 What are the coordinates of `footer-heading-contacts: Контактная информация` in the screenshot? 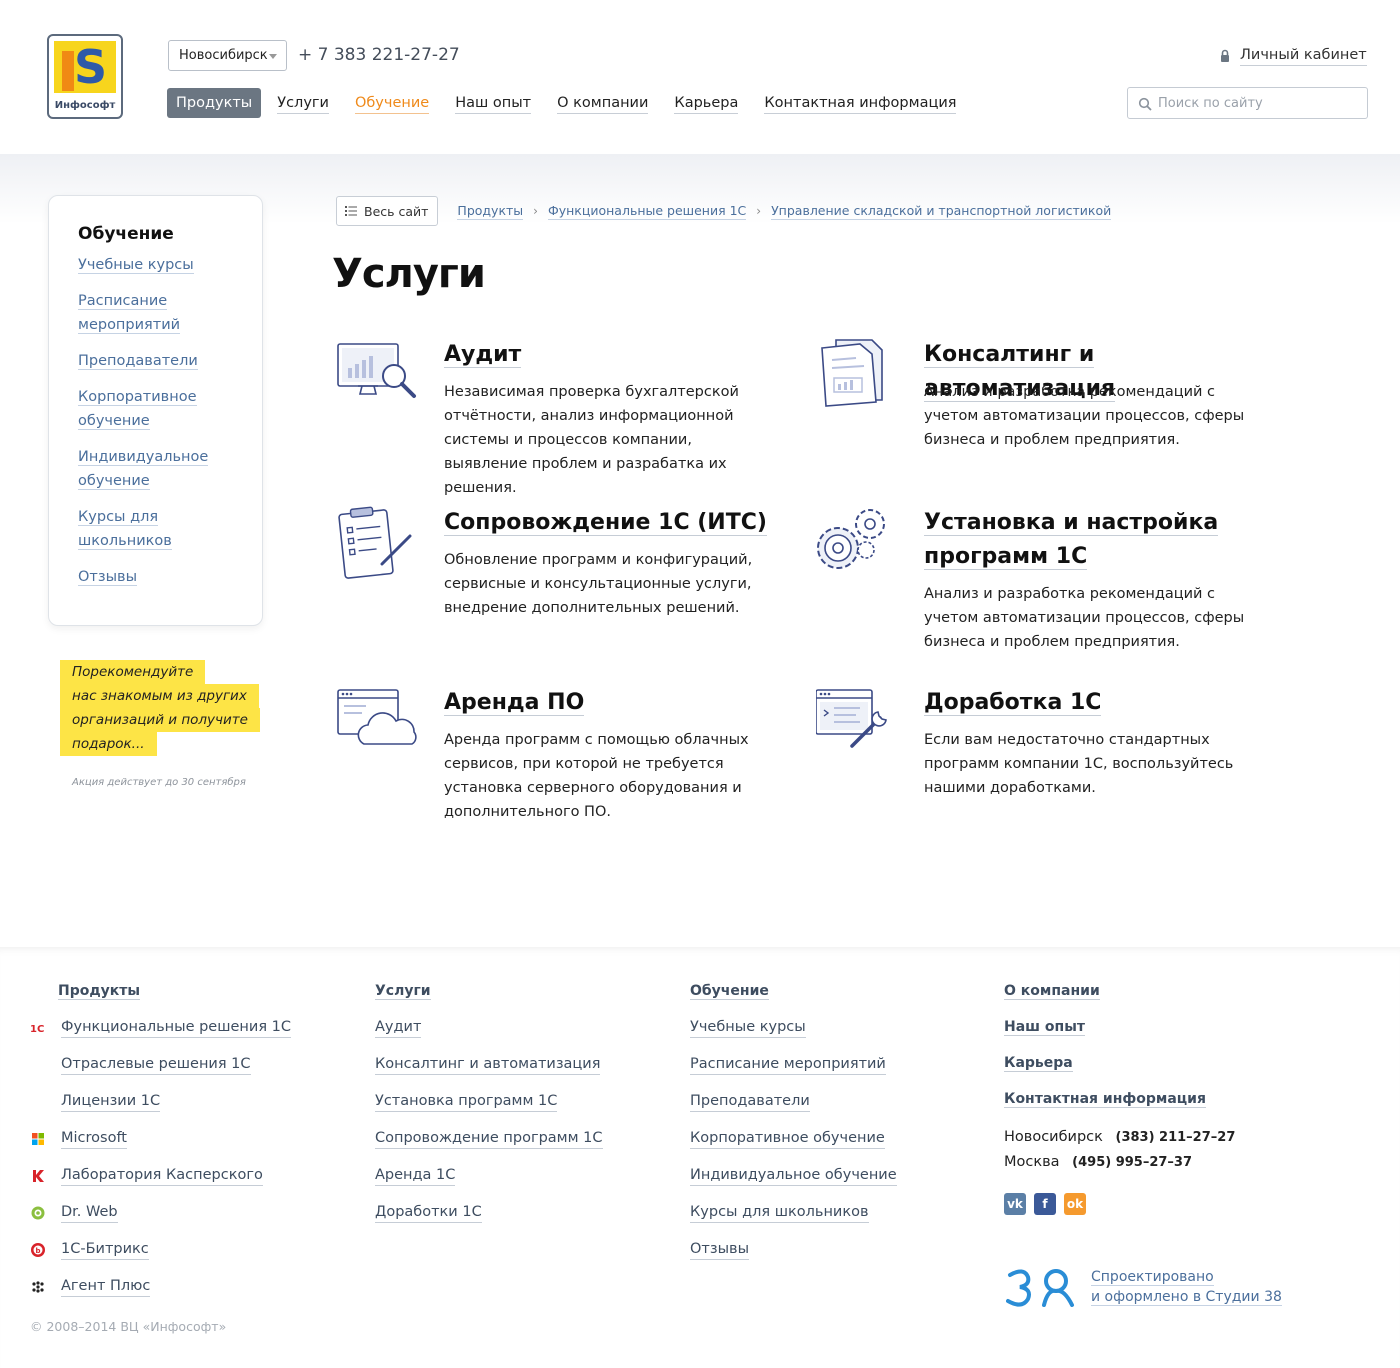 It's located at (1119, 1099).